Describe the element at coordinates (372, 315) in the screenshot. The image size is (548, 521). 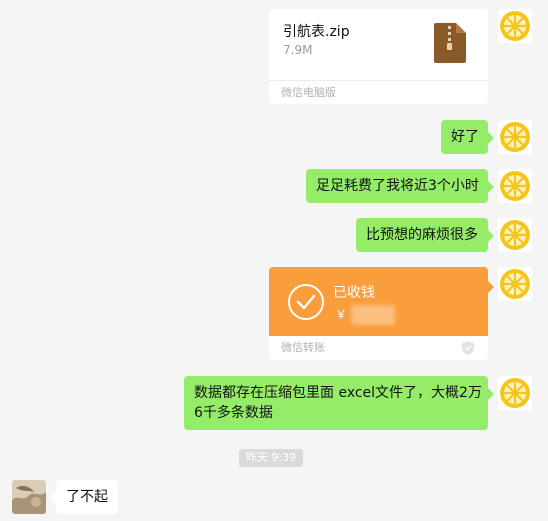
I see `amount-redacted-blur` at that location.